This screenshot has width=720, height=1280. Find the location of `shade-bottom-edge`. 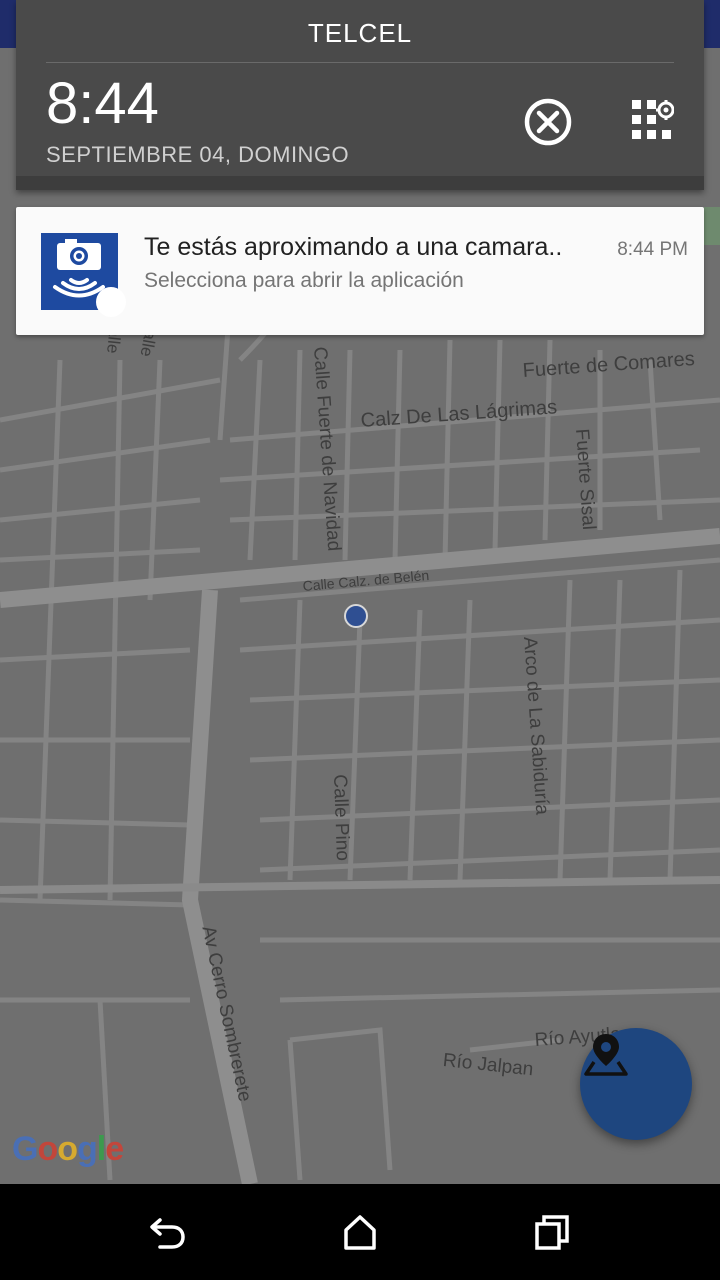

shade-bottom-edge is located at coordinates (360, 183).